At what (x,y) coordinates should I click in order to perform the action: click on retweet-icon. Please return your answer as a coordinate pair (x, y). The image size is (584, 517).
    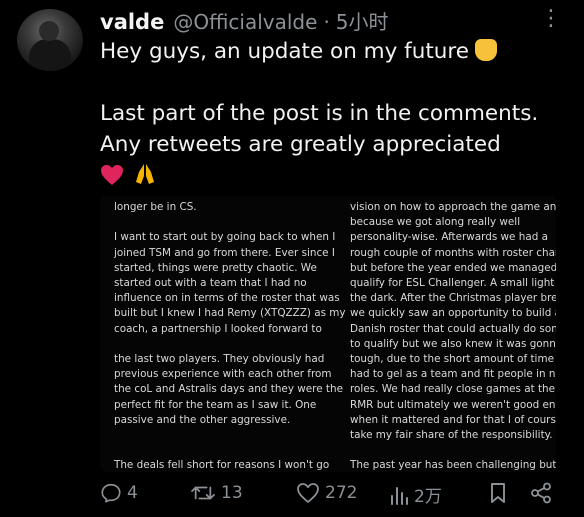
    Looking at the image, I should click on (203, 493).